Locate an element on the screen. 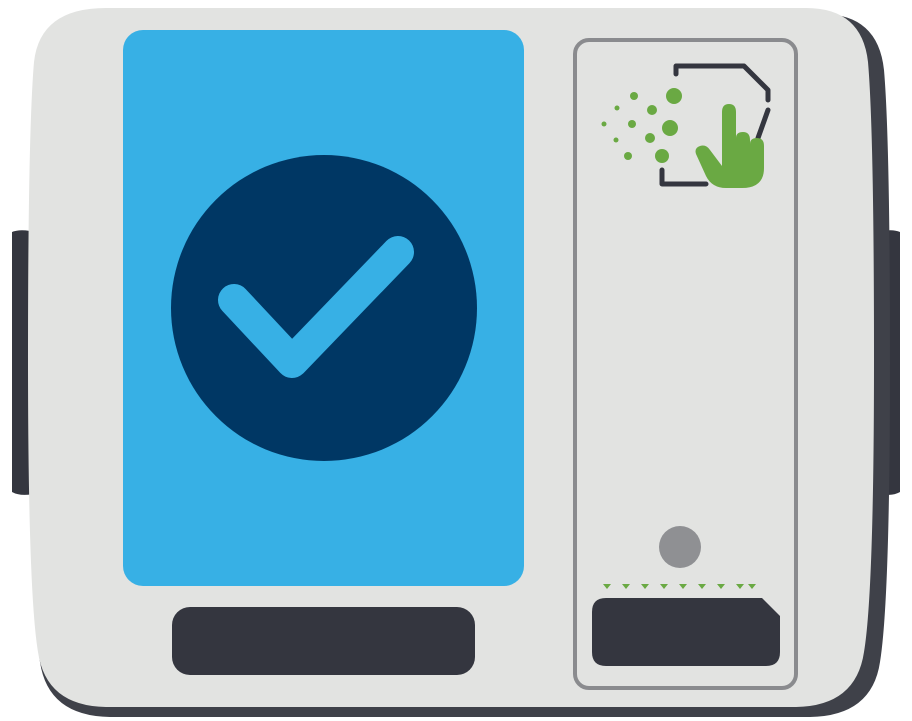 The width and height of the screenshot is (912, 721). indicator-light is located at coordinates (680, 547).